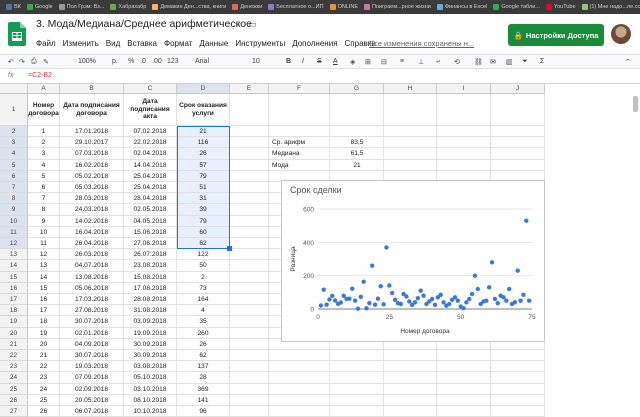 Image resolution: width=640 pixels, height=417 pixels. Describe the element at coordinates (44, 143) in the screenshot. I see `table-cell: 2` at that location.